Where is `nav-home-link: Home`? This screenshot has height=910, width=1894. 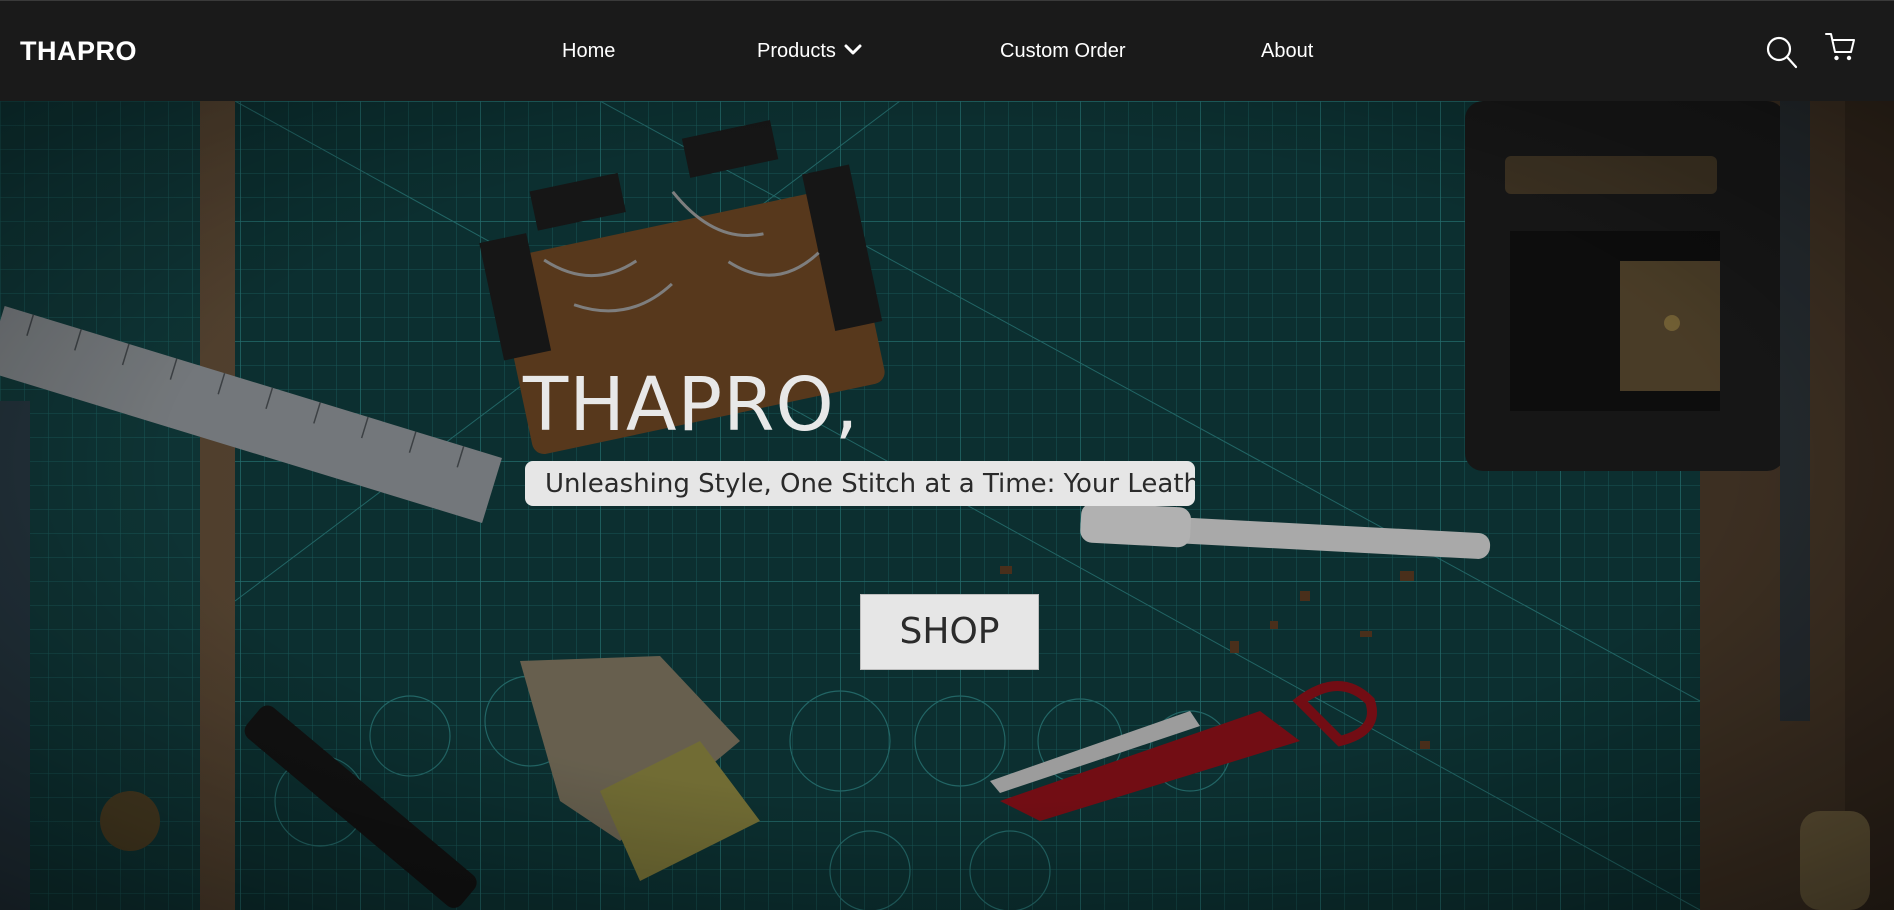 nav-home-link: Home is located at coordinates (588, 51).